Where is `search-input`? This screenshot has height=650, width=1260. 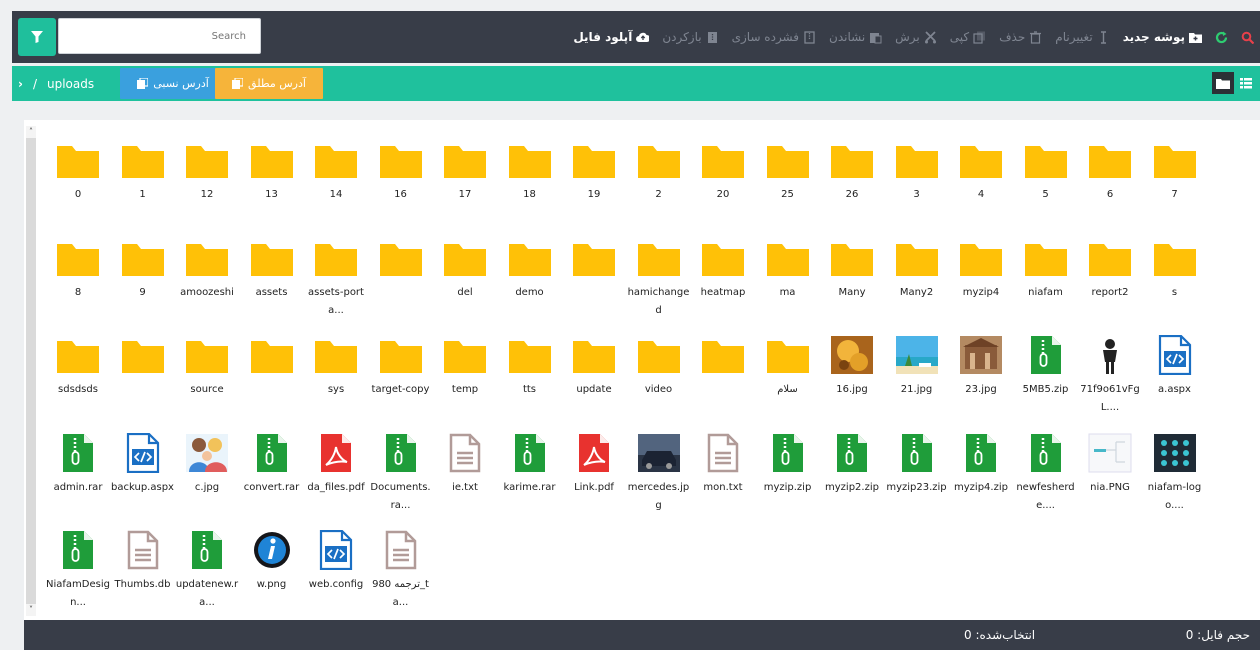
search-input is located at coordinates (159, 36).